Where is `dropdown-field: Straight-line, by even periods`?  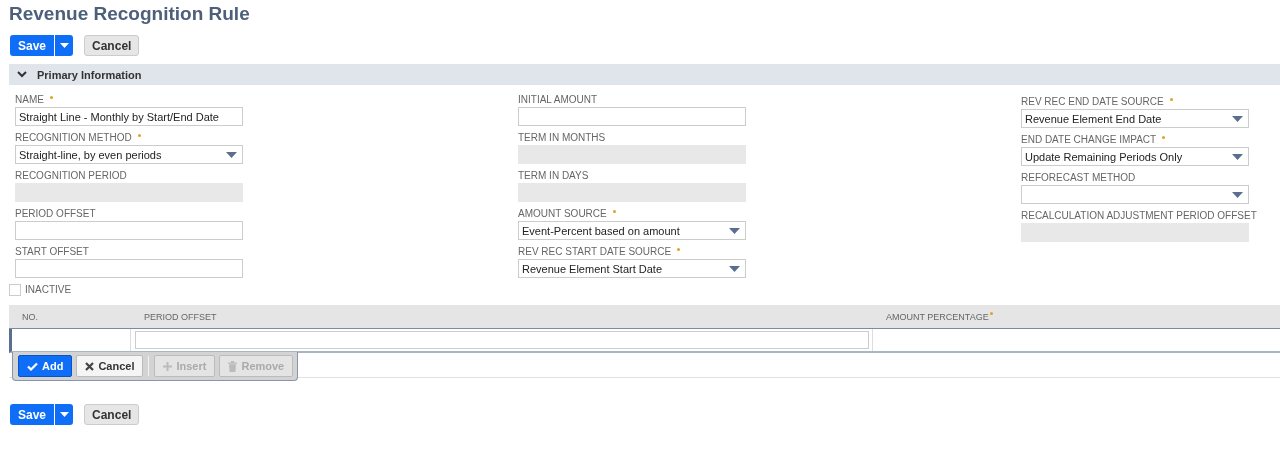 dropdown-field: Straight-line, by even periods is located at coordinates (129, 154).